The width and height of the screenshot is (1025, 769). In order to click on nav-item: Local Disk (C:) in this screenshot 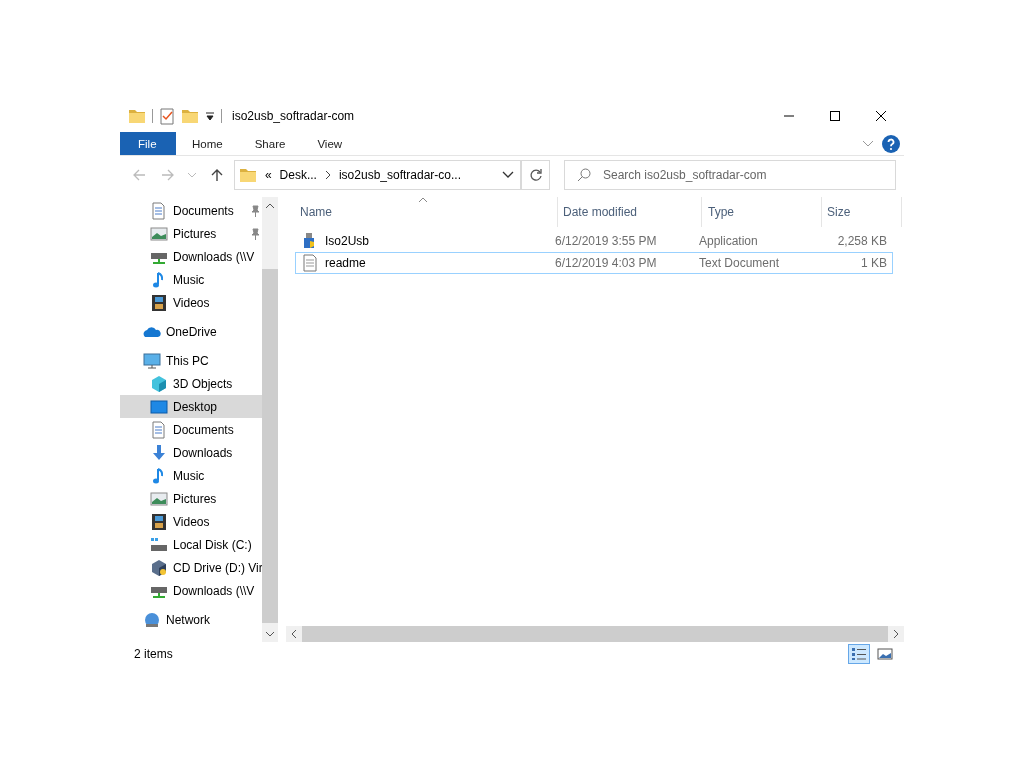, I will do `click(191, 544)`.